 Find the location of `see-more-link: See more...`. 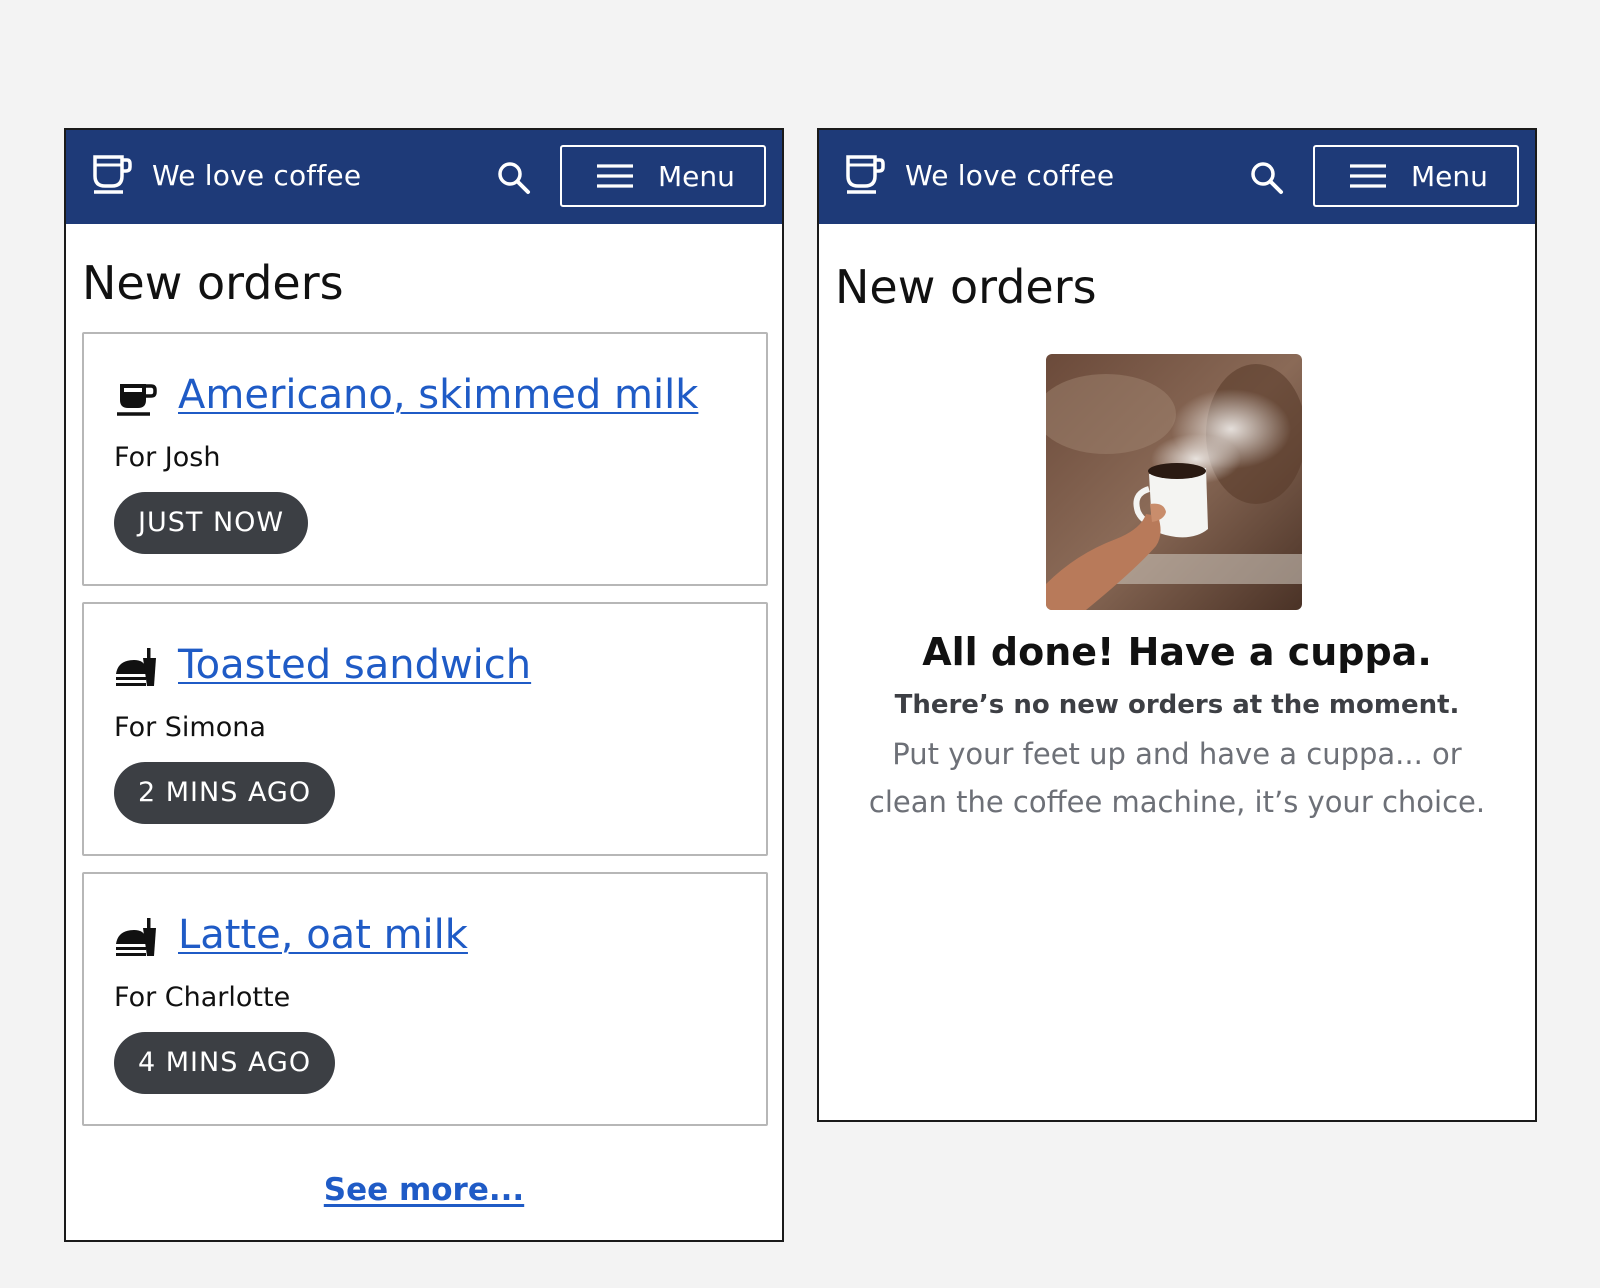

see-more-link: See more... is located at coordinates (424, 1190).